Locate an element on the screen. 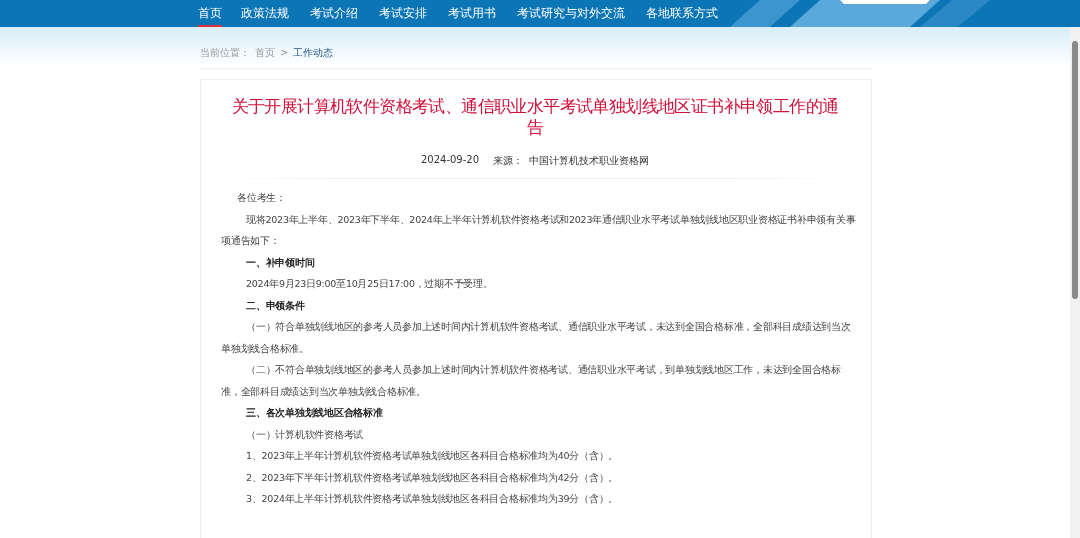 The width and height of the screenshot is (1080, 538). source-label: 来源： is located at coordinates (508, 161).